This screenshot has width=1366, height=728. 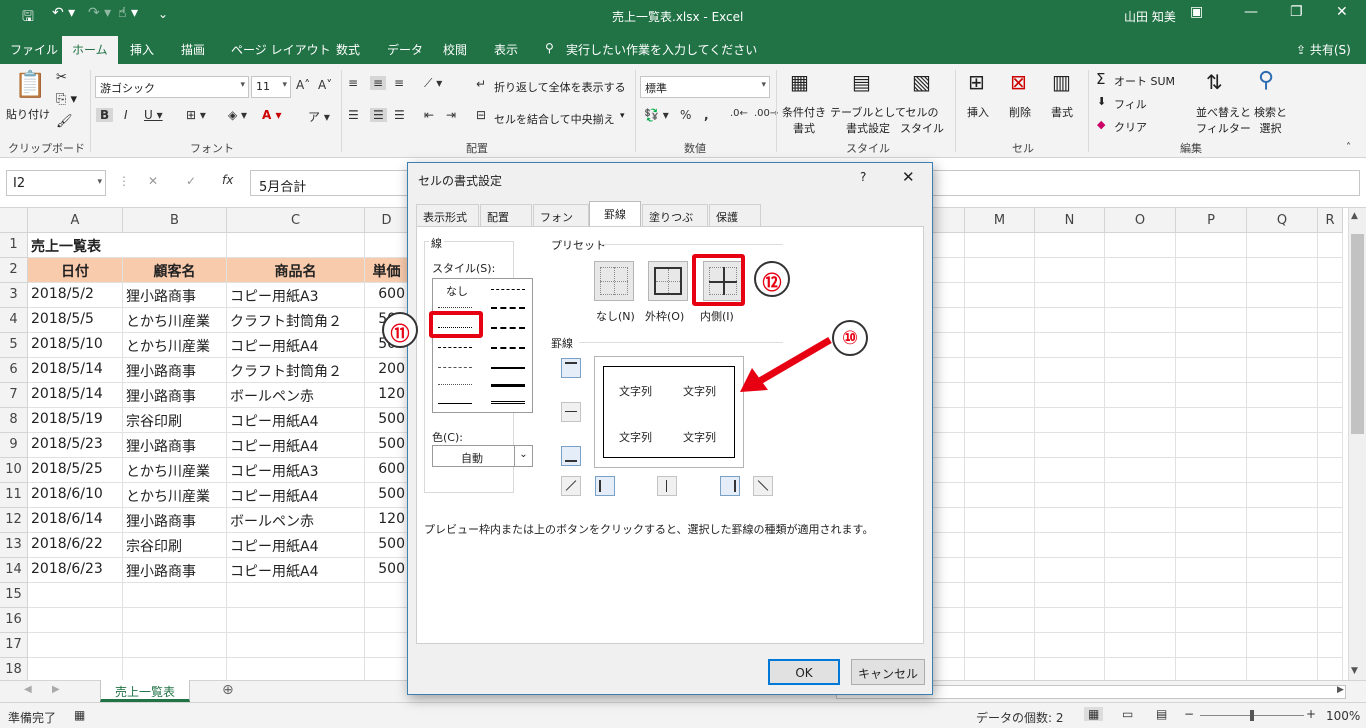 I want to click on format-cells-icon: ▥, so click(x=1061, y=82).